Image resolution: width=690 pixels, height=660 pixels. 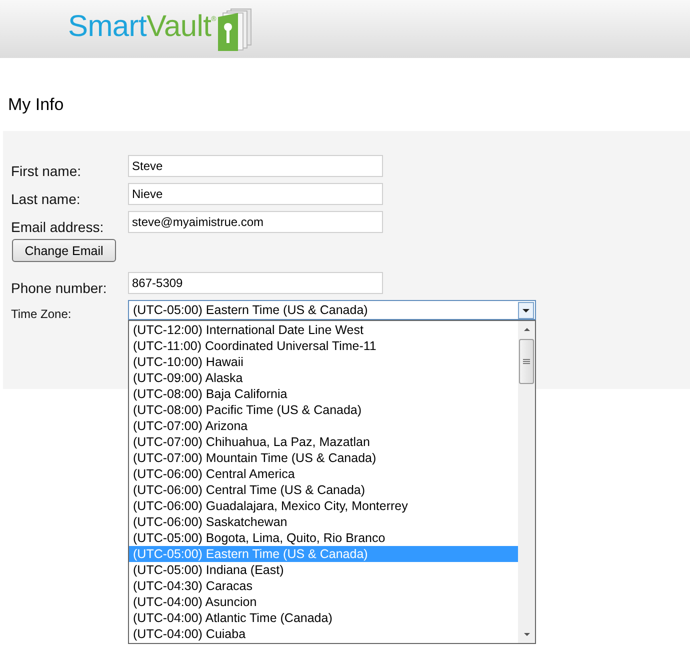 What do you see at coordinates (255, 222) in the screenshot?
I see `text-field: steve@myaimistrue.com` at bounding box center [255, 222].